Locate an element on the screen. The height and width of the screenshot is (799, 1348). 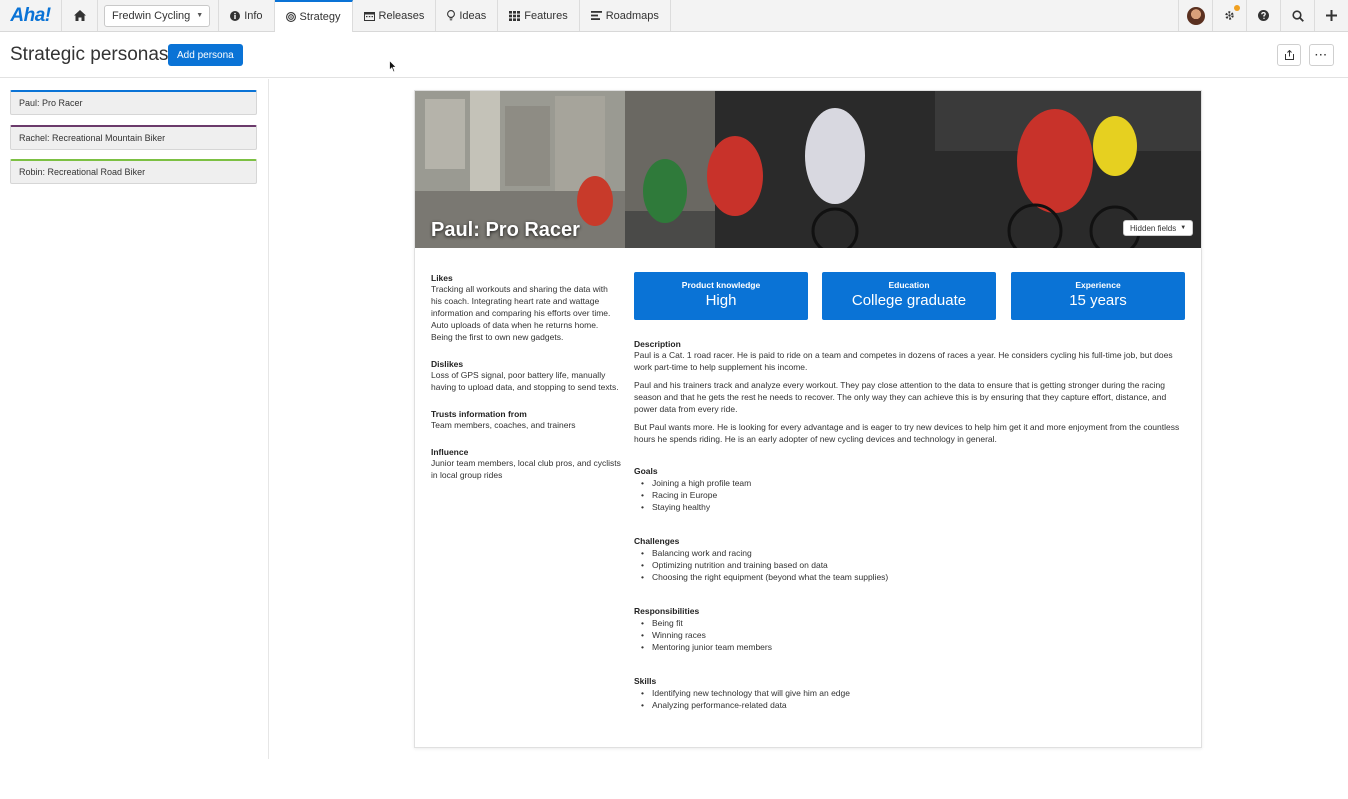
workspace-select: Fredwin Cycling ▼ is located at coordinates (157, 15).